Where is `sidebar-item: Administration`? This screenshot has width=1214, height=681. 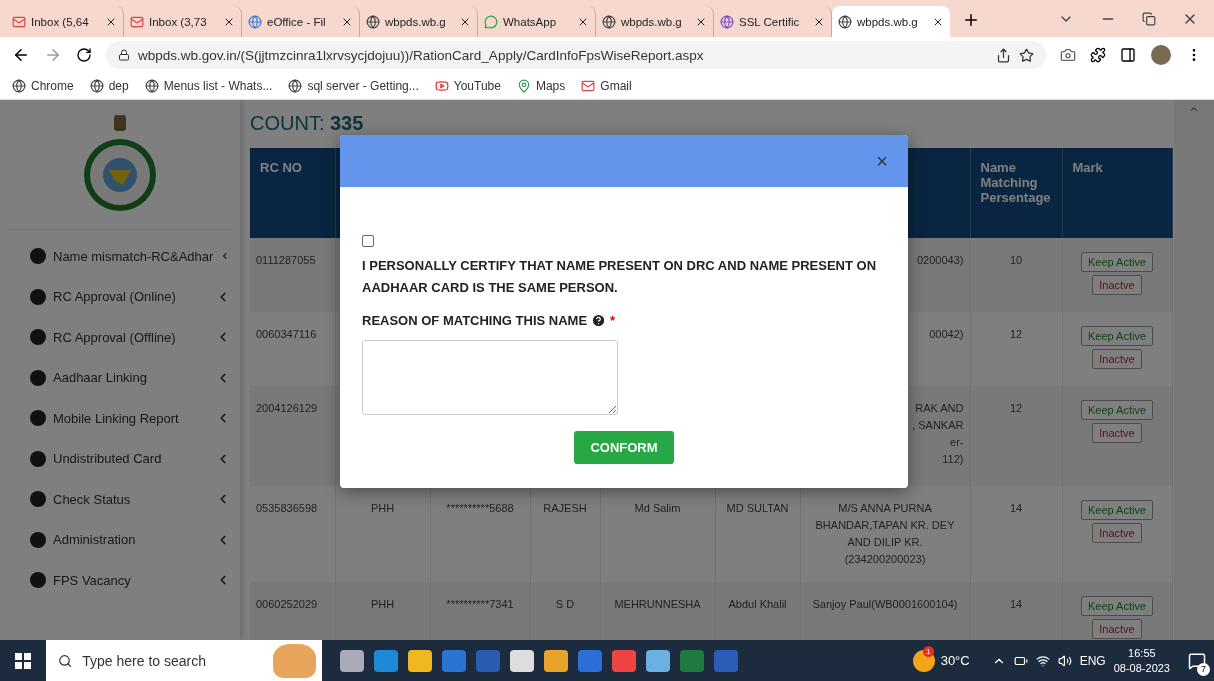
sidebar-item: Administration is located at coordinates (135, 539).